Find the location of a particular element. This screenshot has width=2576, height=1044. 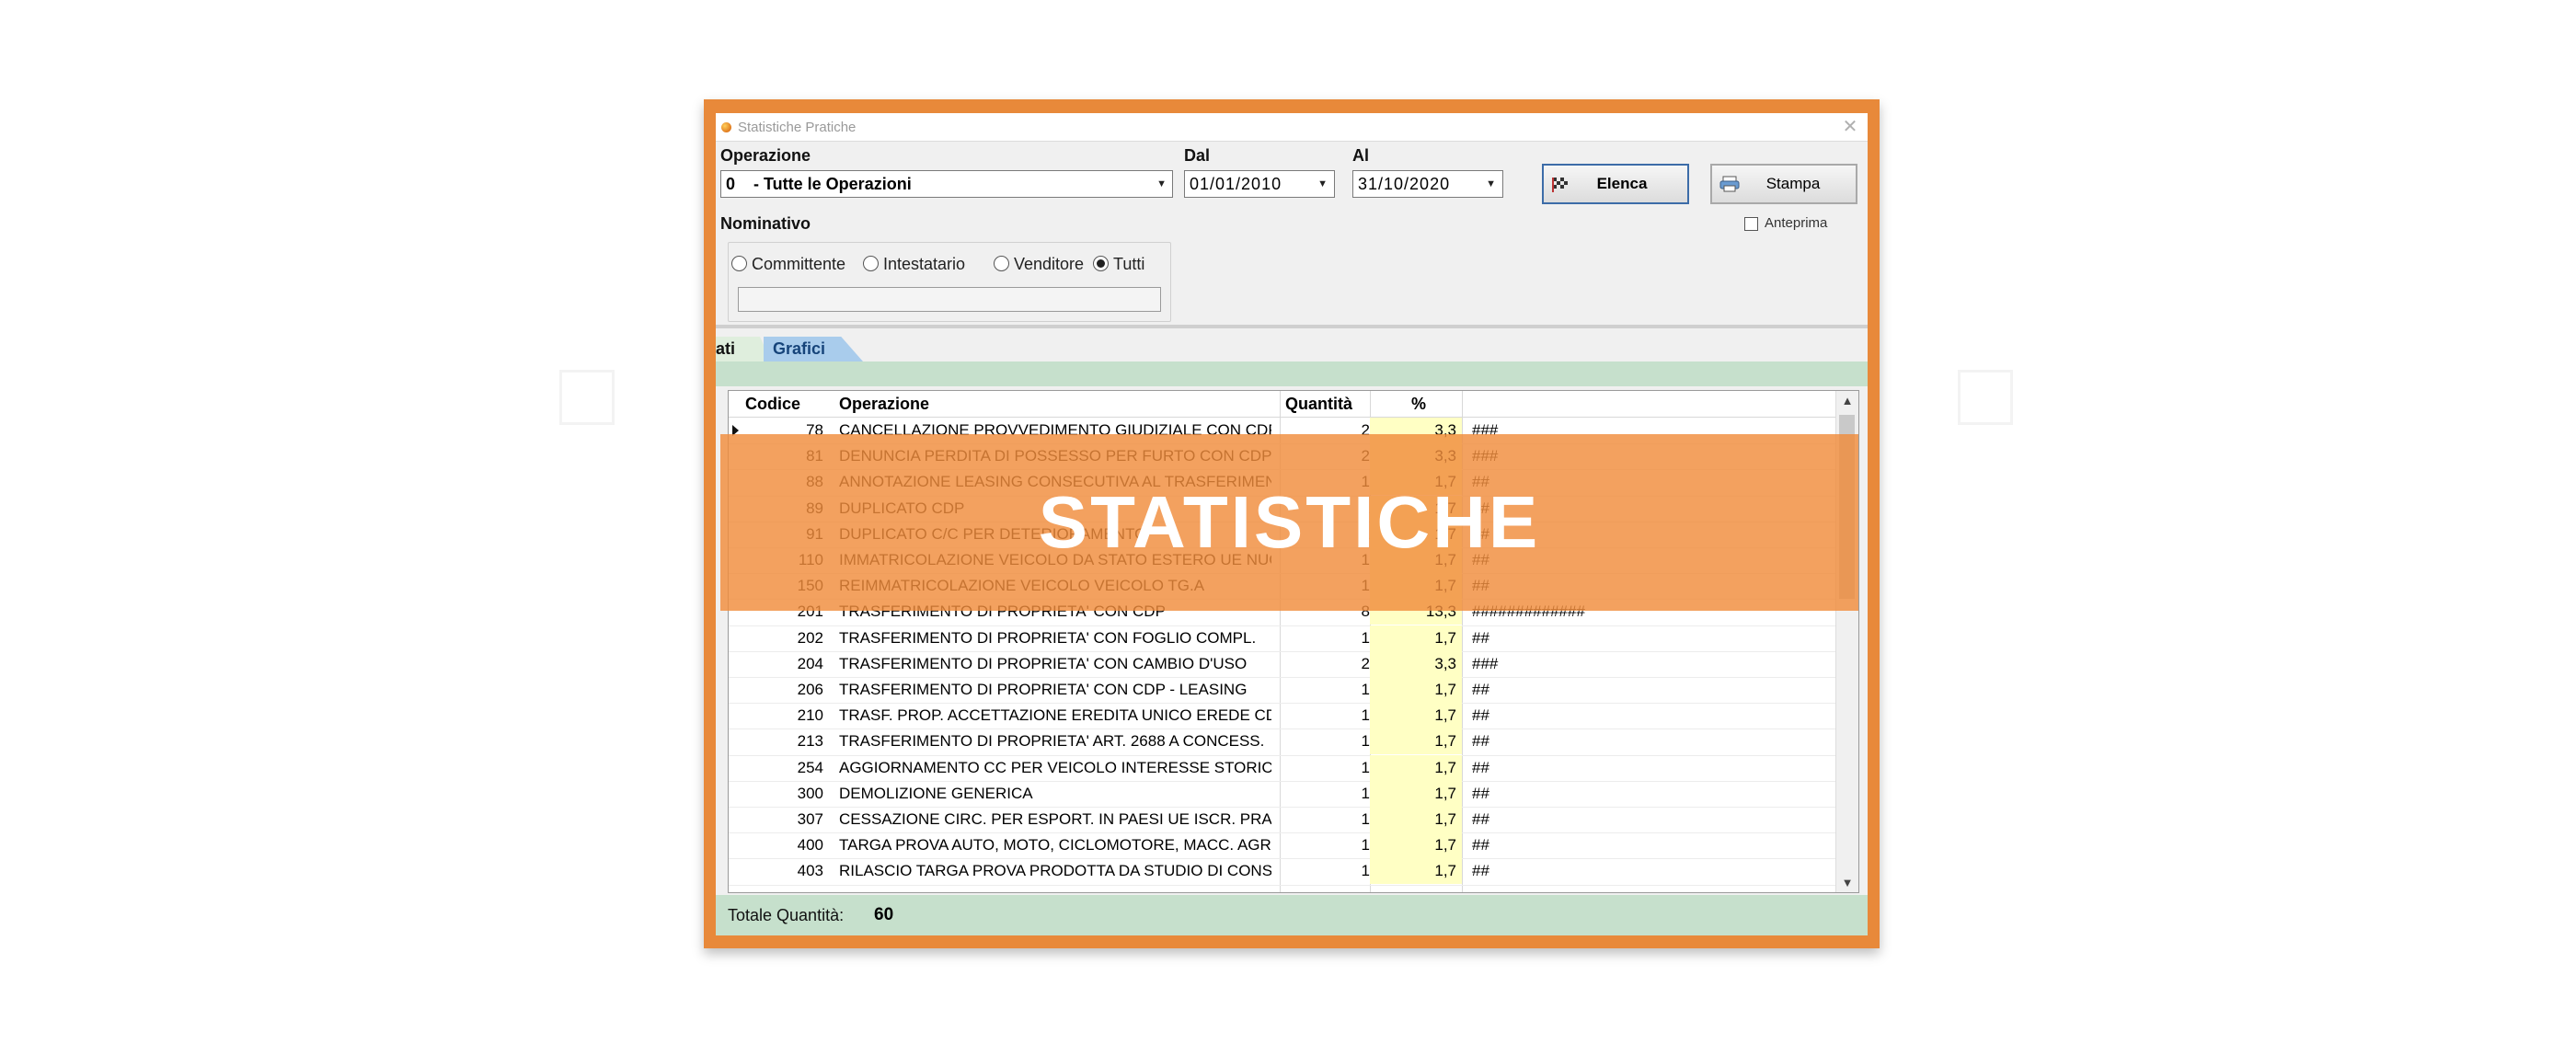

dal-label: Dal is located at coordinates (1197, 155).